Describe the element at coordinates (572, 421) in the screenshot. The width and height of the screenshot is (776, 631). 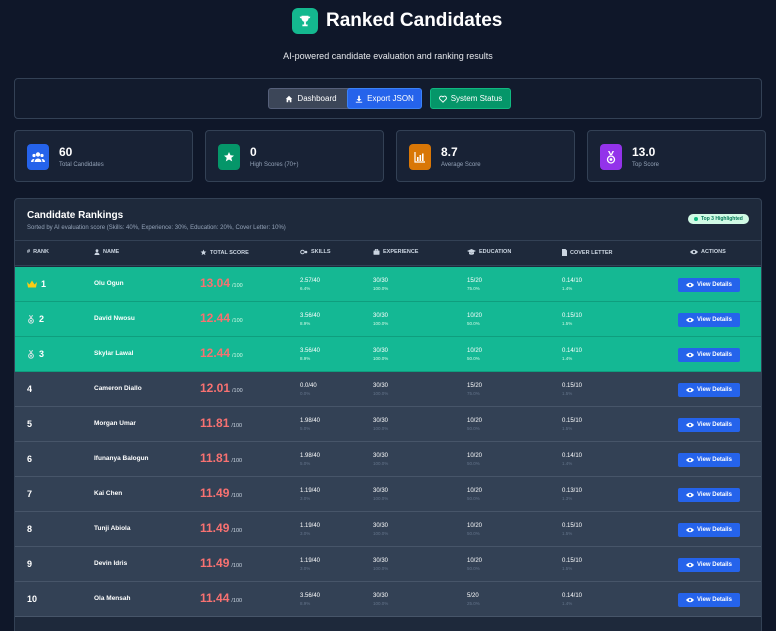
I see `cover-letter-value: 0.15/10` at that location.